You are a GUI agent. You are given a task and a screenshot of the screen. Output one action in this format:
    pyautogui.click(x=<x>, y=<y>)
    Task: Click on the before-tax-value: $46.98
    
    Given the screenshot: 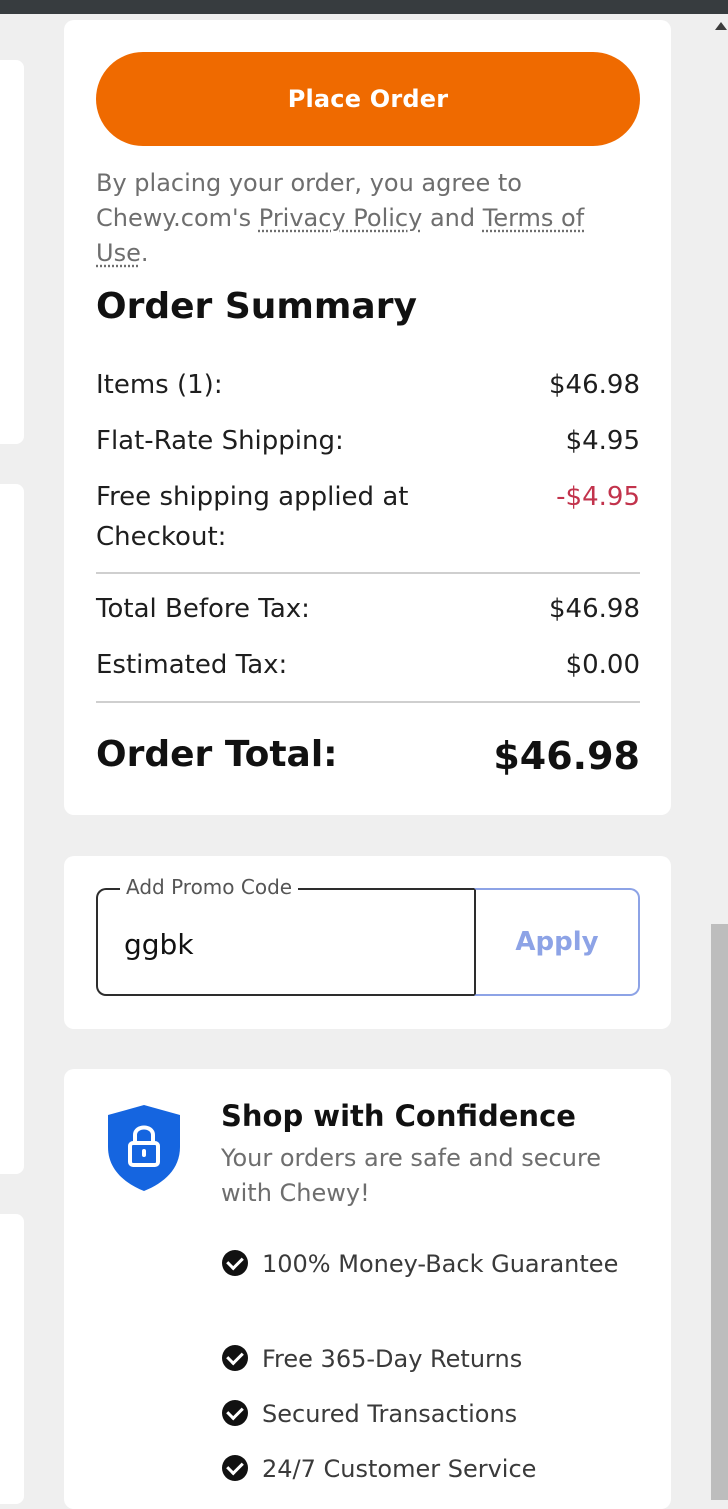 What is the action you would take?
    pyautogui.click(x=594, y=609)
    